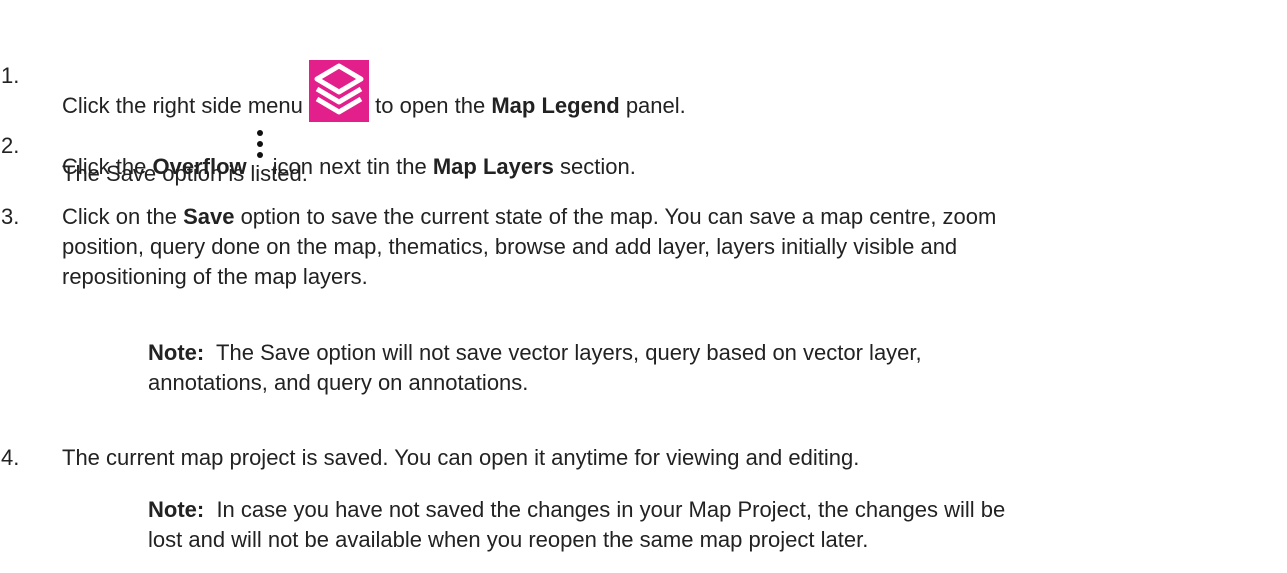  What do you see at coordinates (209, 216) in the screenshot?
I see `save-label: Save` at bounding box center [209, 216].